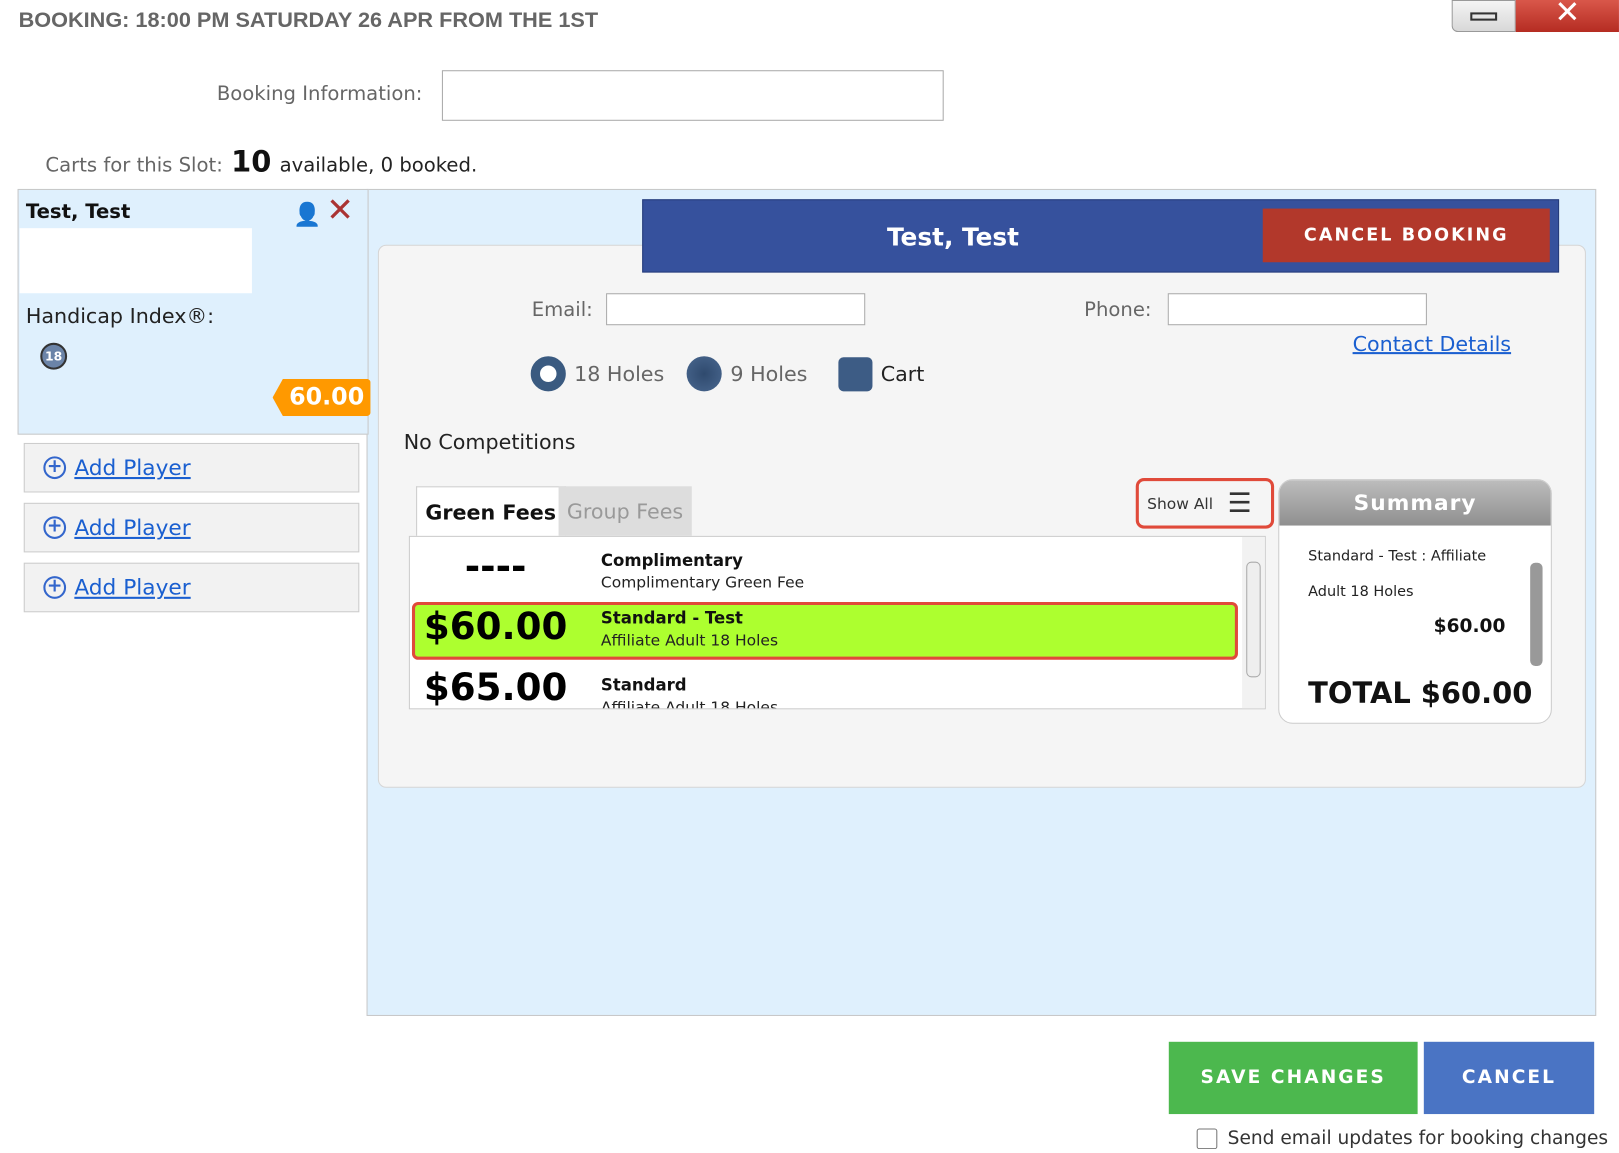 This screenshot has width=1619, height=1153. What do you see at coordinates (671, 560) in the screenshot?
I see `fee-name: Complimentary` at bounding box center [671, 560].